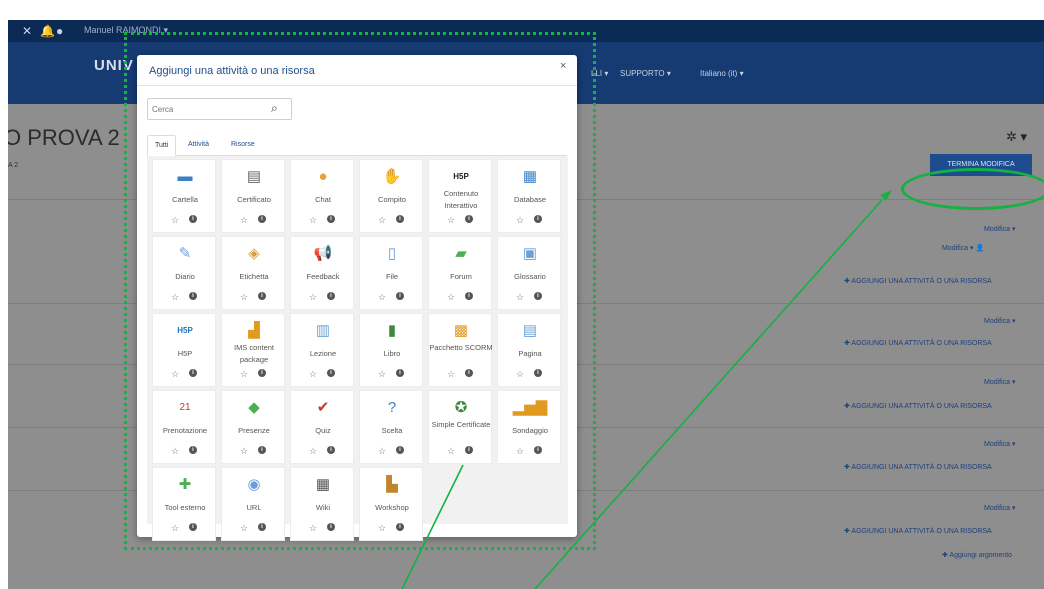 This screenshot has width=1044, height=589. Describe the element at coordinates (432, 526) in the screenshot. I see `arrow-line-left` at that location.